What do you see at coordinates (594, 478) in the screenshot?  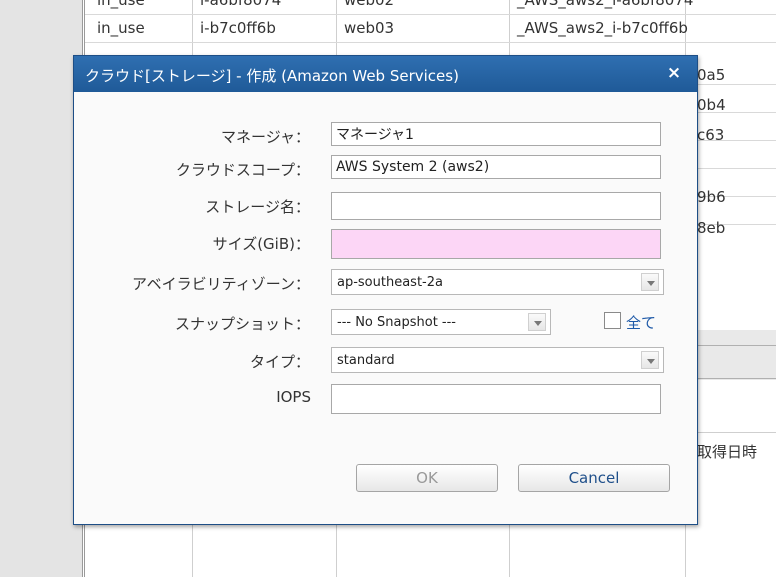 I see `cancel-button: Cancel` at bounding box center [594, 478].